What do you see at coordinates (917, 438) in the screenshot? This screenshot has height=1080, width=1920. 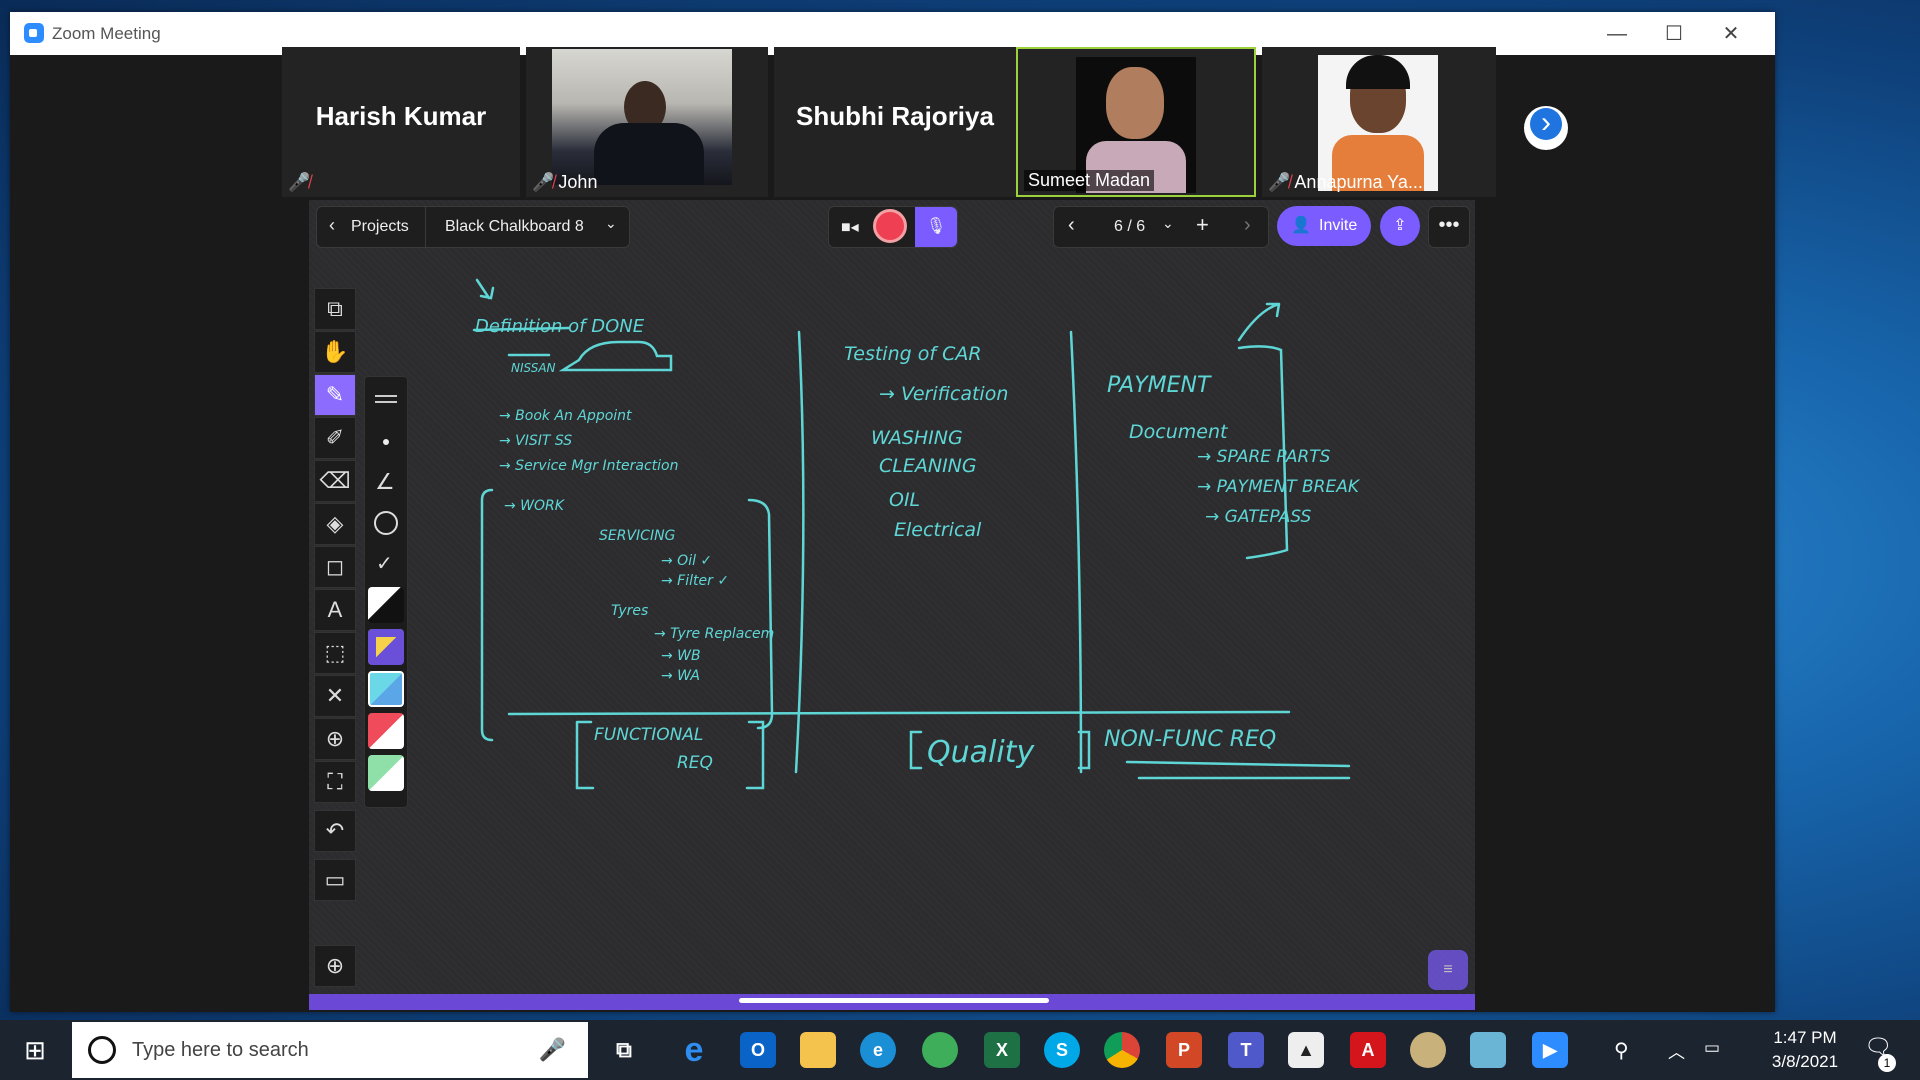 I see `board-text: WASHING` at bounding box center [917, 438].